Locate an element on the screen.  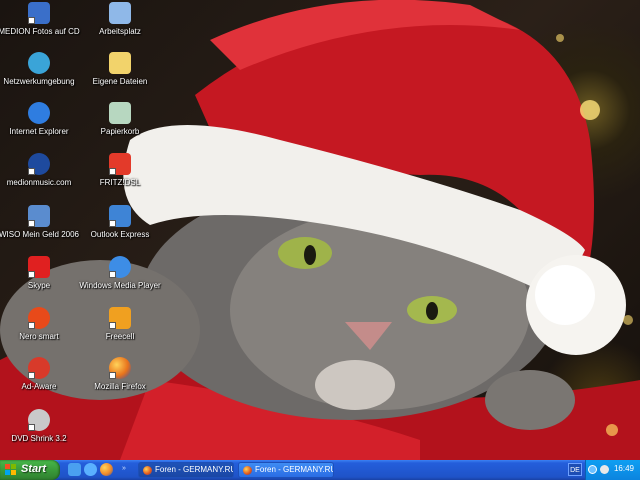
start-button: Start is located at coordinates (30, 470).